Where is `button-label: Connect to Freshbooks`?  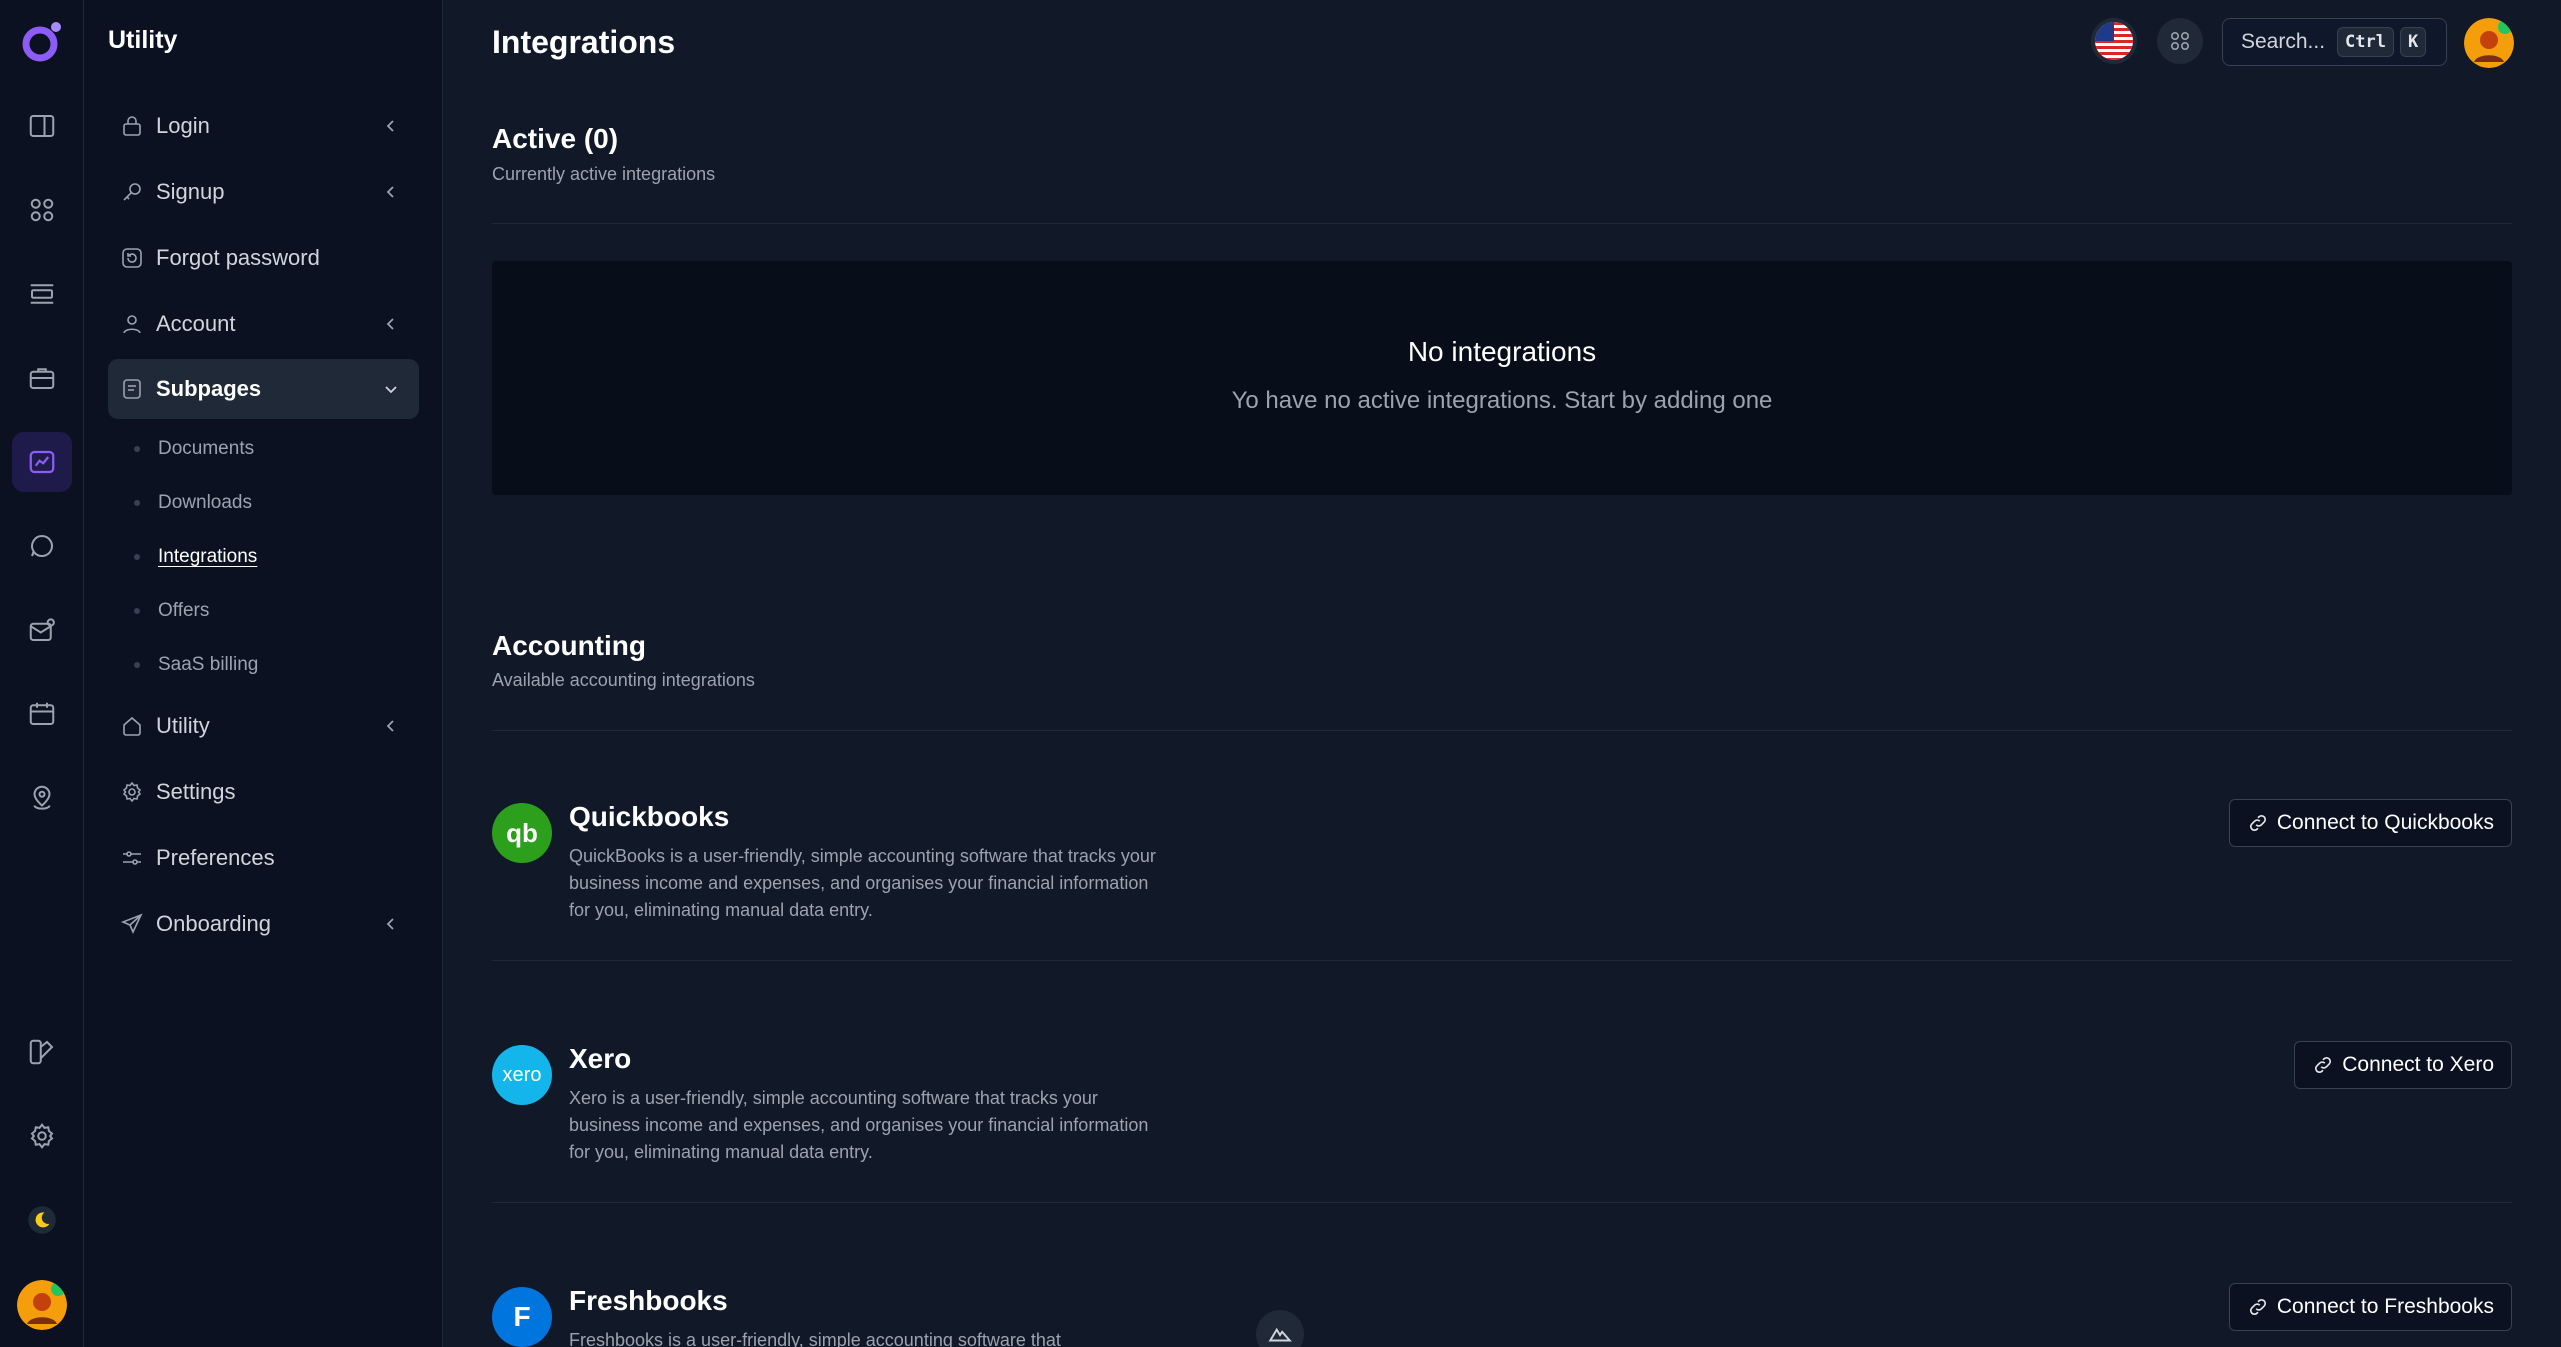
button-label: Connect to Freshbooks is located at coordinates (2385, 1306).